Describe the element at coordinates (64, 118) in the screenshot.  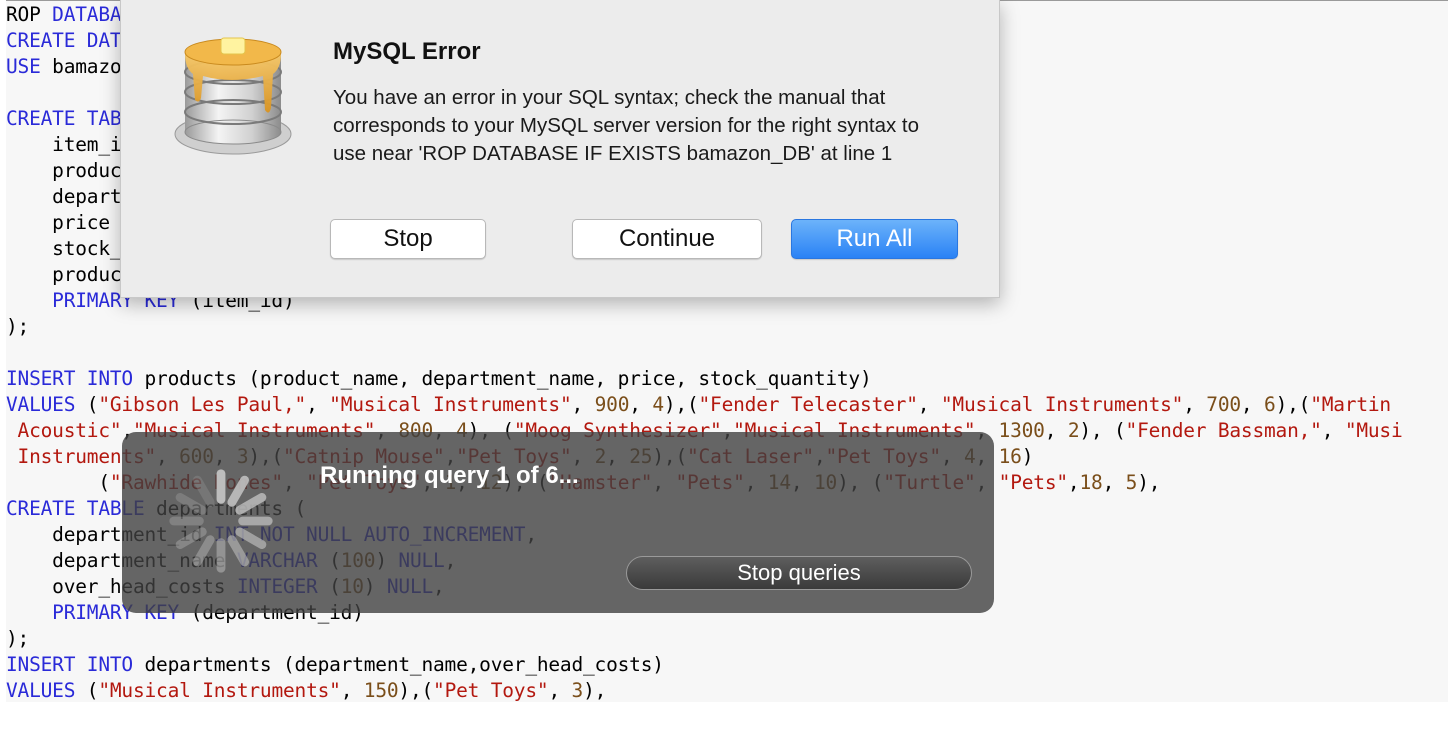
I see `code-token: CREATE TAB` at that location.